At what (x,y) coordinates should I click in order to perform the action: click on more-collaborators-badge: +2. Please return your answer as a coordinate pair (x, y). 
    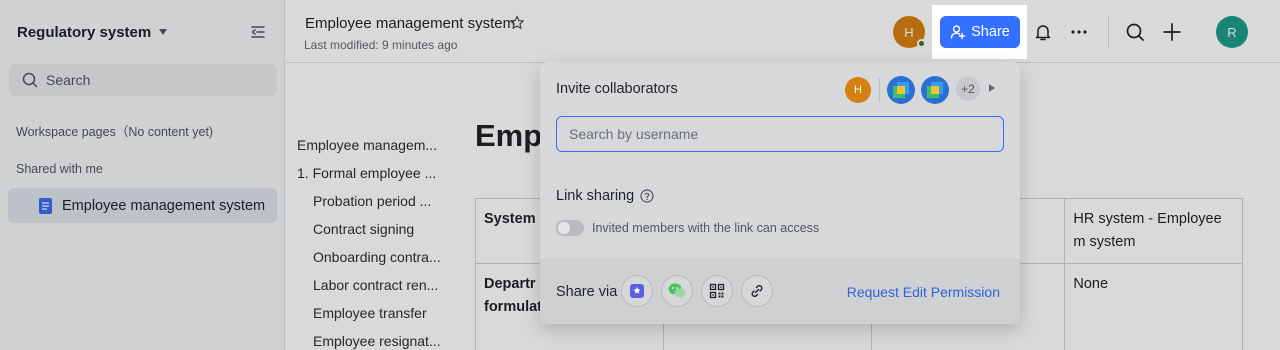
    Looking at the image, I should click on (968, 89).